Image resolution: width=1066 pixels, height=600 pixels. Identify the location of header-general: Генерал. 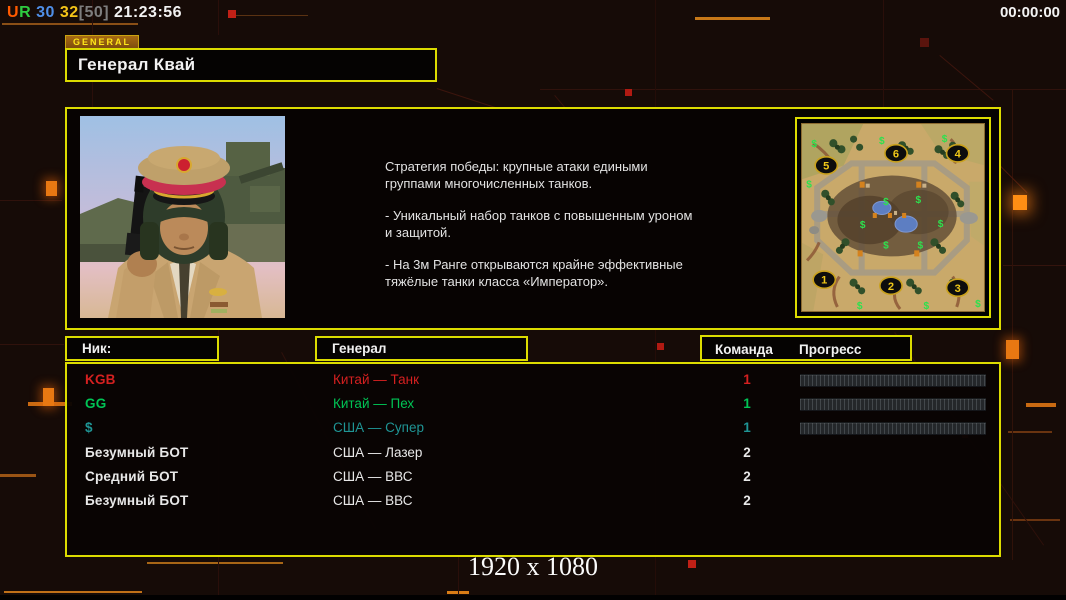
(421, 348).